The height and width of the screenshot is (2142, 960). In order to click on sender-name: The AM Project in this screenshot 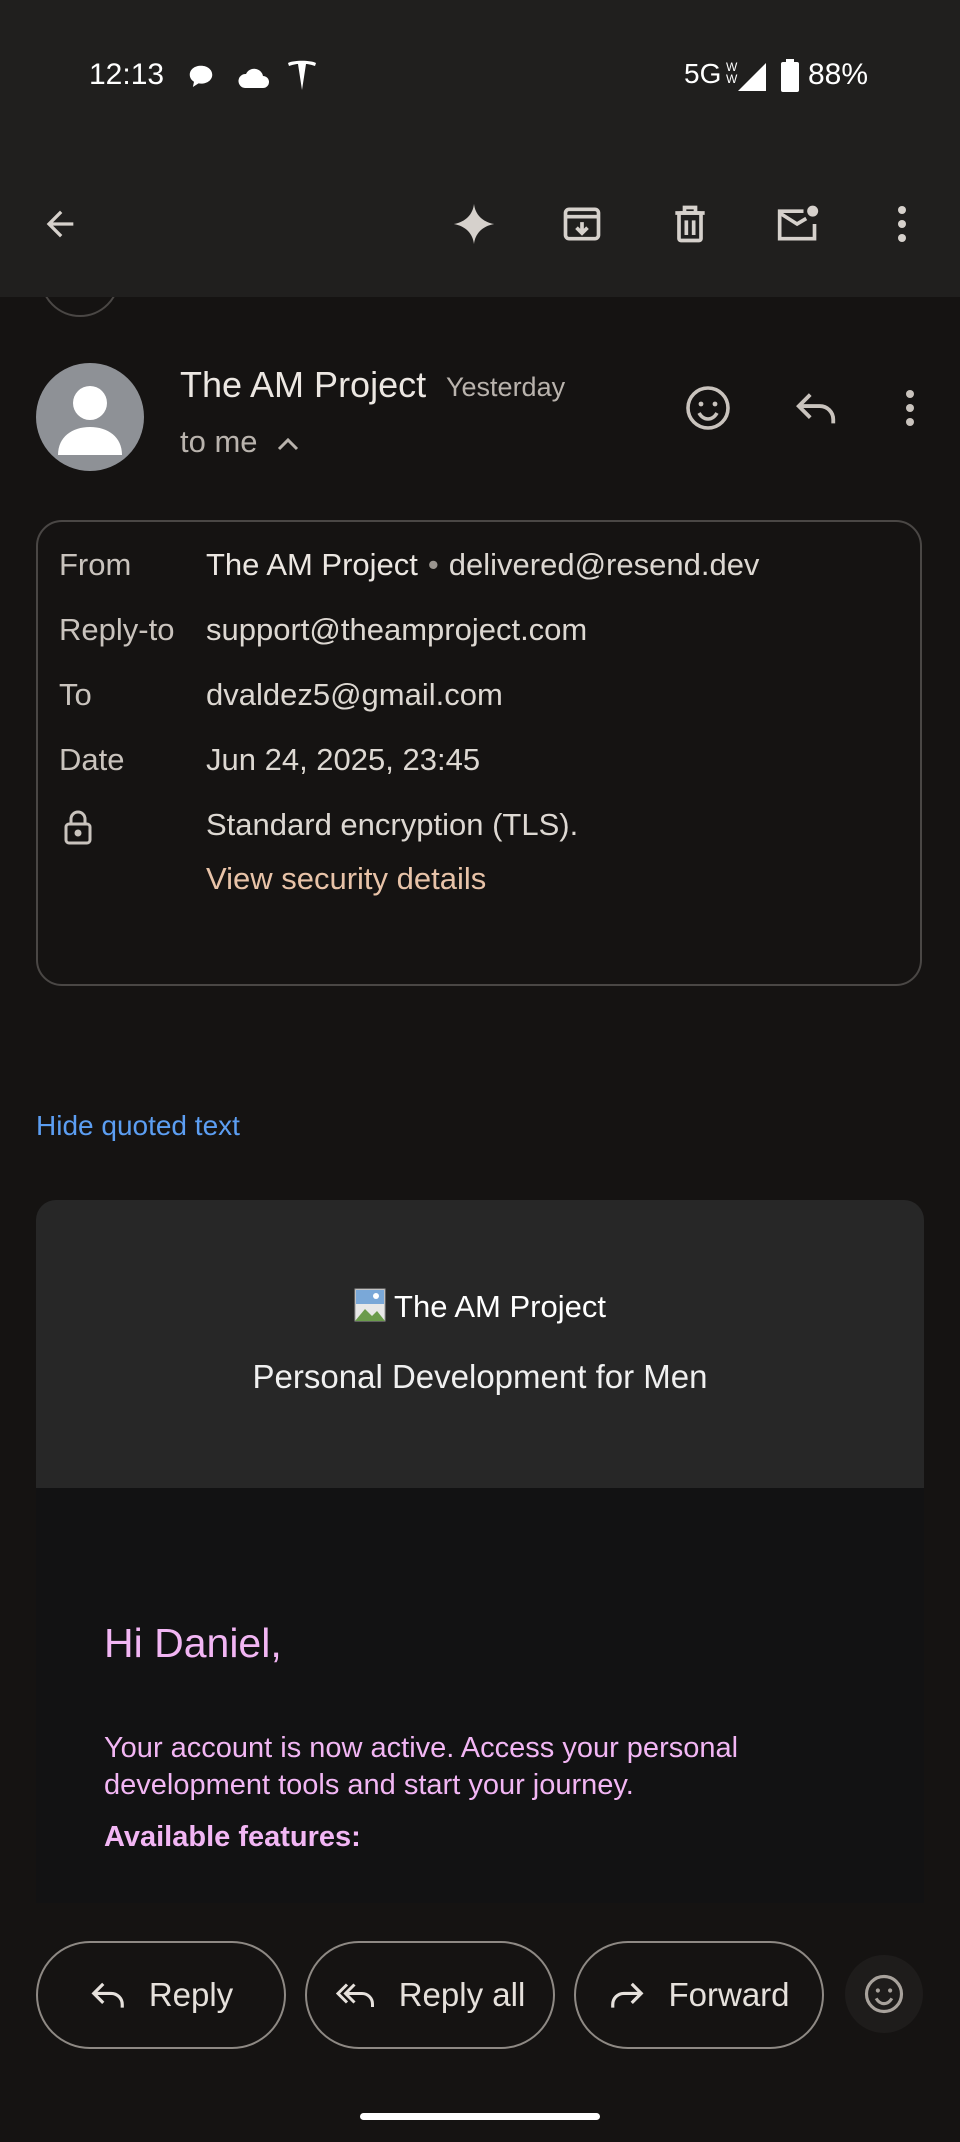, I will do `click(303, 384)`.